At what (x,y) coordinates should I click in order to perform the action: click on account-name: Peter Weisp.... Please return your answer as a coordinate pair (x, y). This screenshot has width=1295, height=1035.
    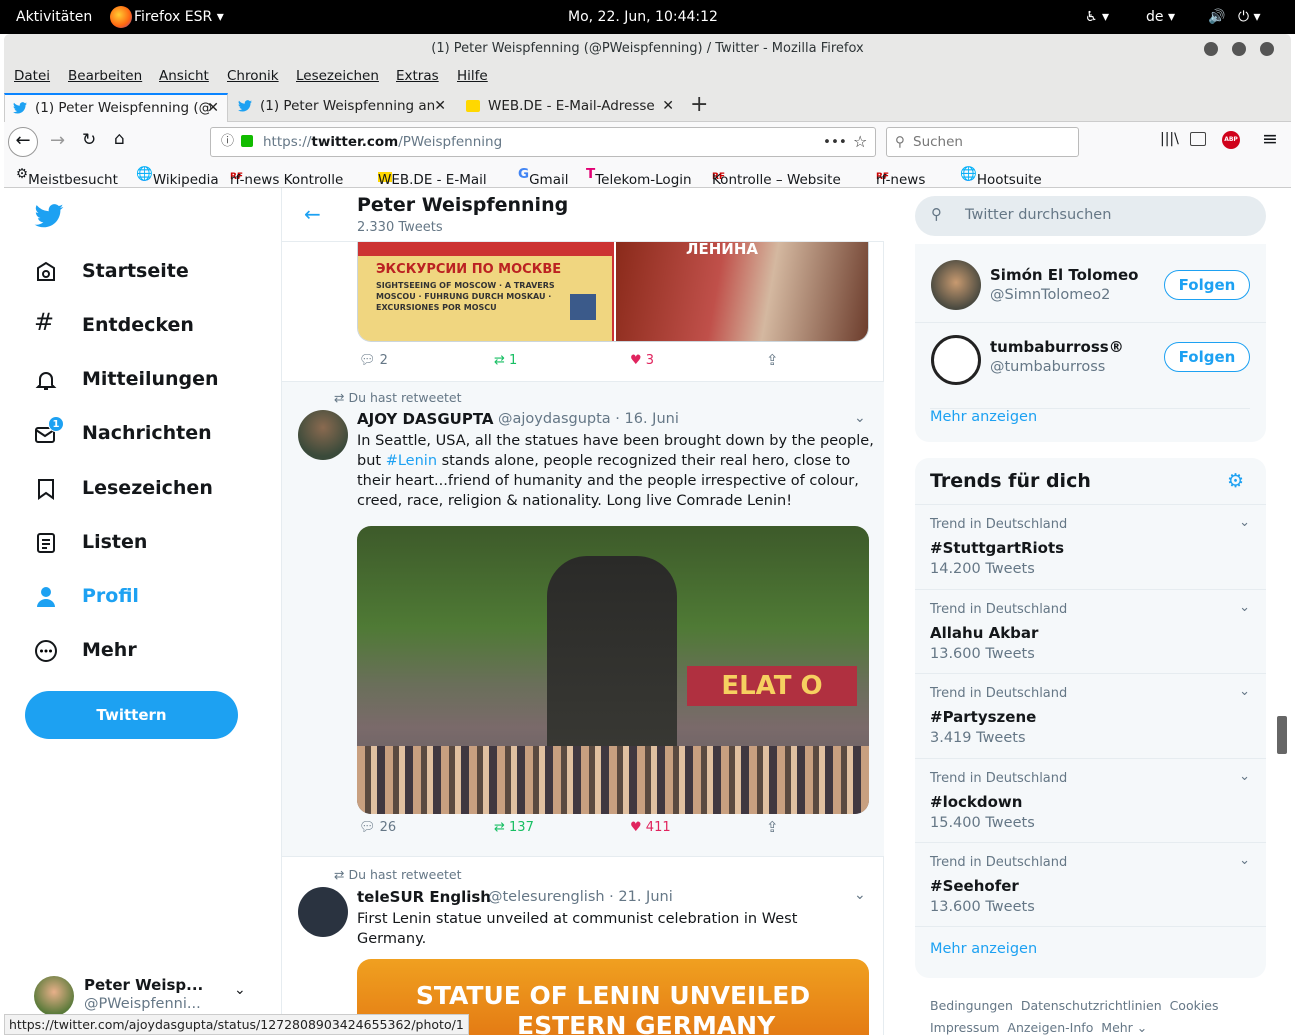
    Looking at the image, I should click on (144, 985).